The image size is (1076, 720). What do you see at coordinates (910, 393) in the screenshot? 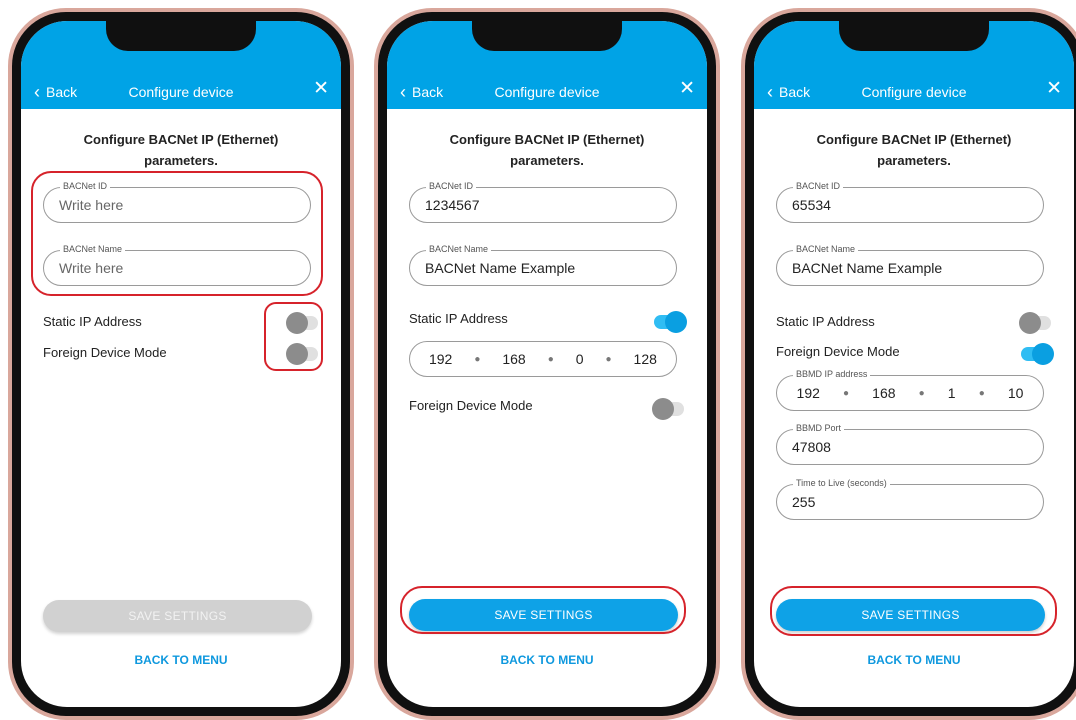
I see `bbmd-ip-row: 192 ● 168 ● 1 ● 10` at bounding box center [910, 393].